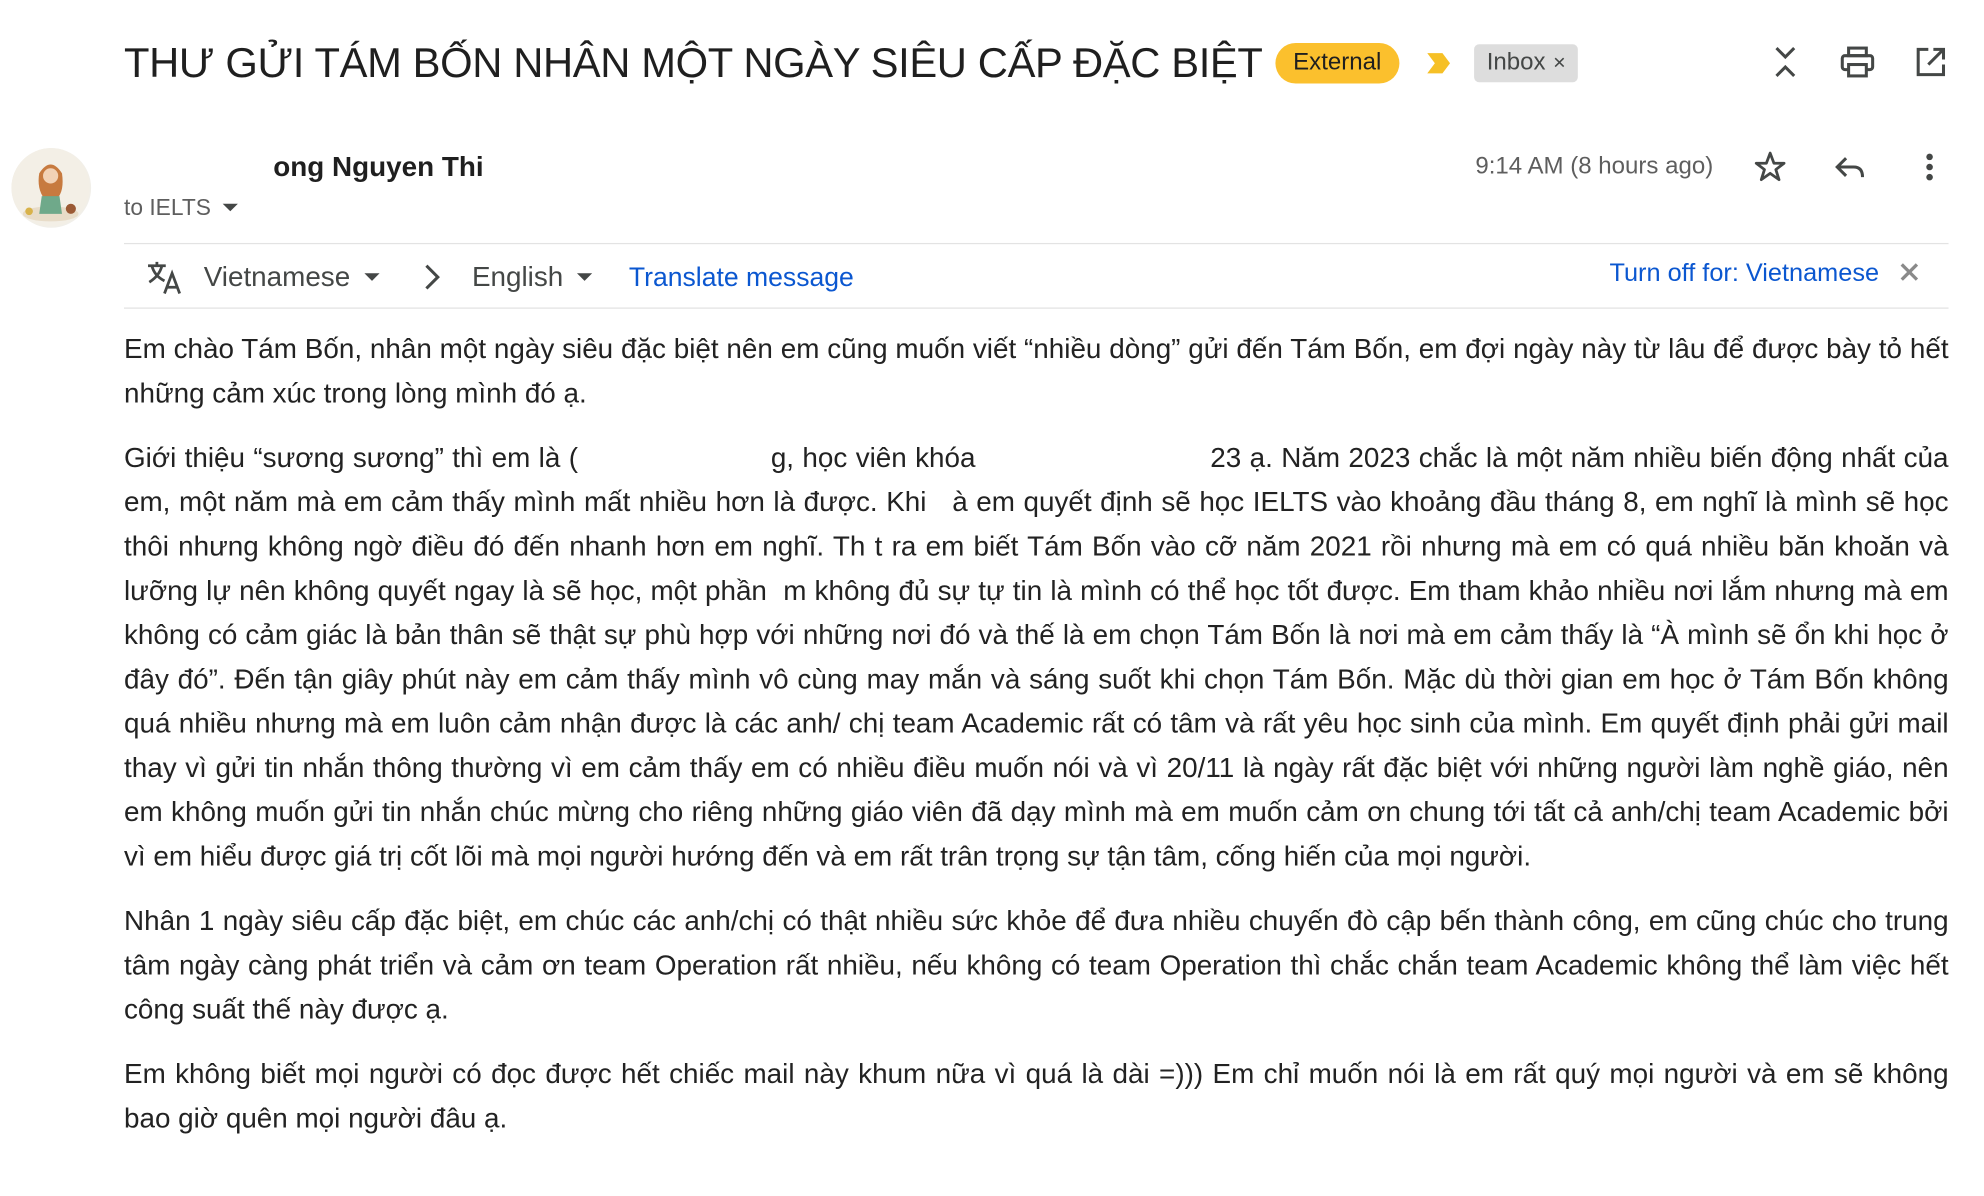 This screenshot has width=1984, height=1196. I want to click on recipients-line: to IELTS, so click(181, 207).